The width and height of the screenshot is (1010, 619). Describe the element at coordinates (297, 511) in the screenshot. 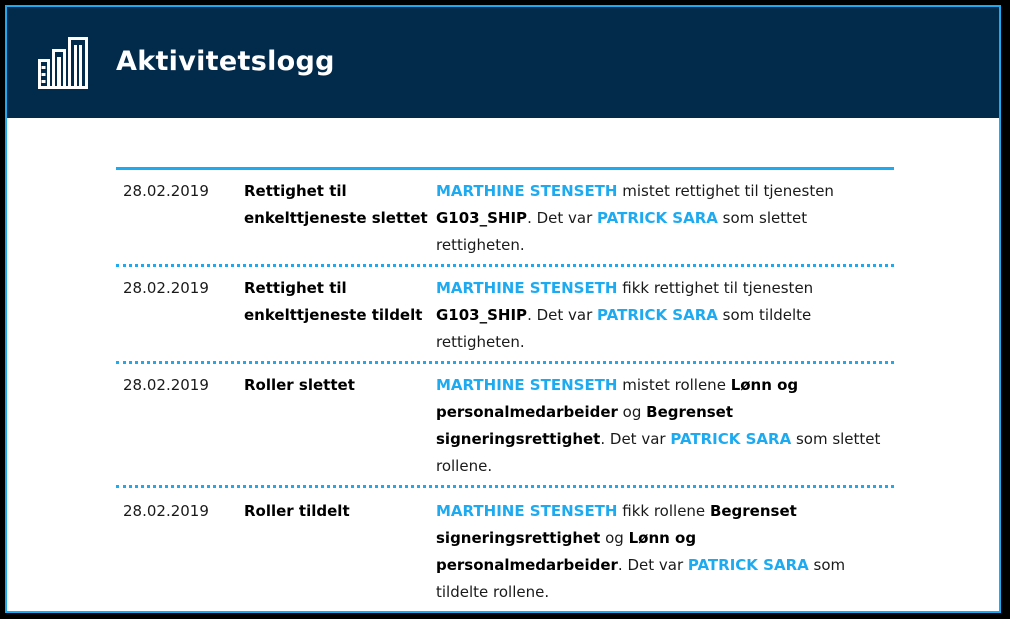

I see `log-event-type: Roller tildelt` at that location.